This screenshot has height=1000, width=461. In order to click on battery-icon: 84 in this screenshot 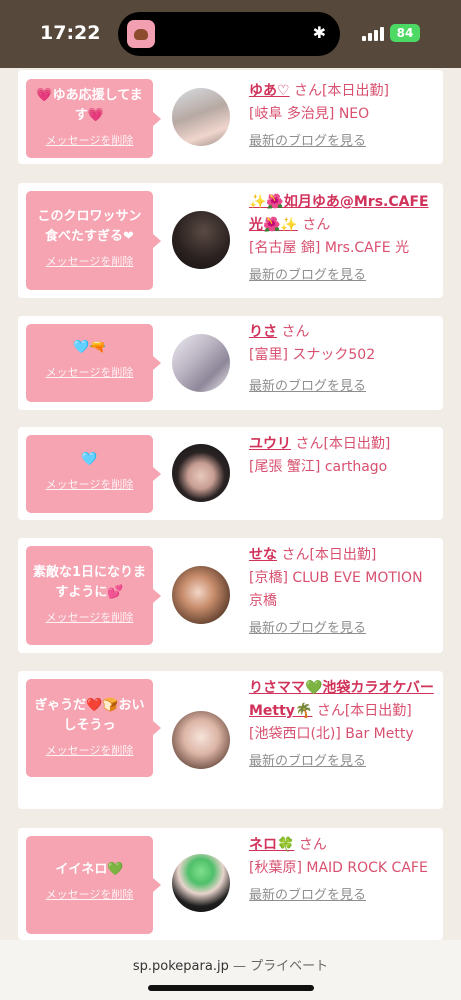, I will do `click(405, 33)`.